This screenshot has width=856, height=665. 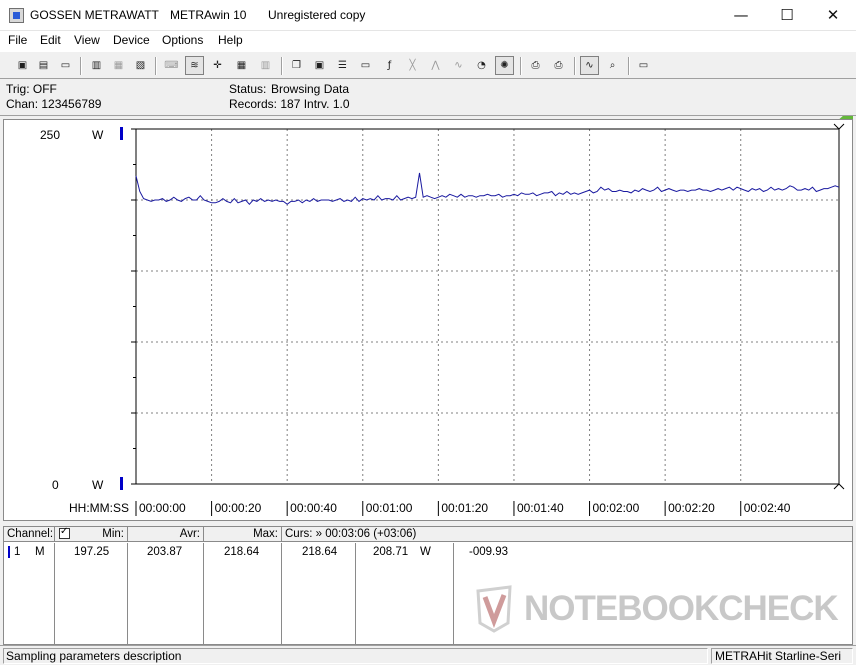 I want to click on y-axis-top-unit: W, so click(x=98, y=135).